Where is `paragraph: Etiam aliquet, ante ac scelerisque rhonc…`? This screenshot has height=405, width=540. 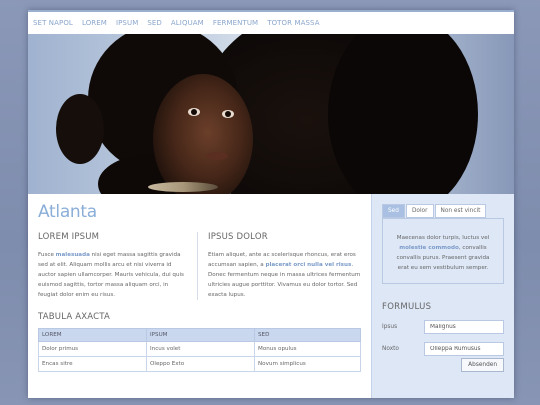
paragraph: Etiam aliquet, ante ac scelerisque rhonc… is located at coordinates (284, 275).